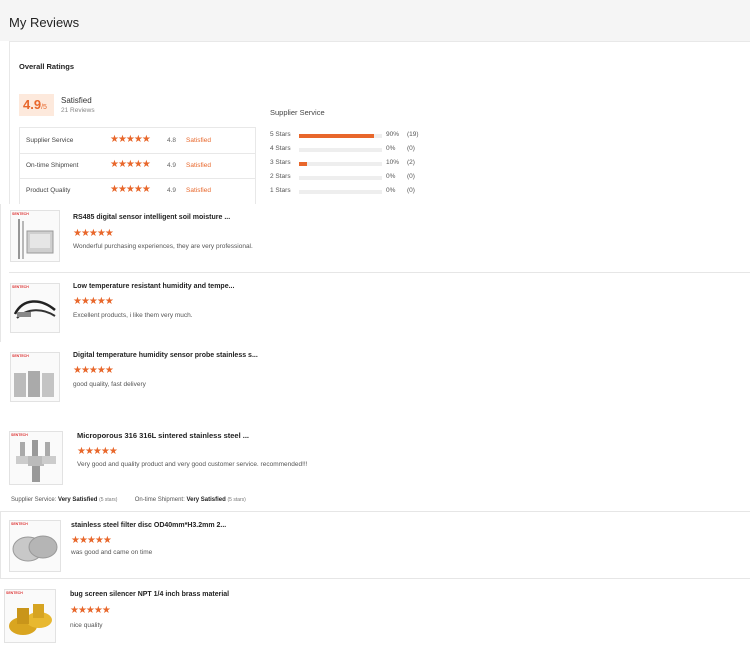  What do you see at coordinates (30, 619) in the screenshot?
I see `brass-silencer-image` at bounding box center [30, 619].